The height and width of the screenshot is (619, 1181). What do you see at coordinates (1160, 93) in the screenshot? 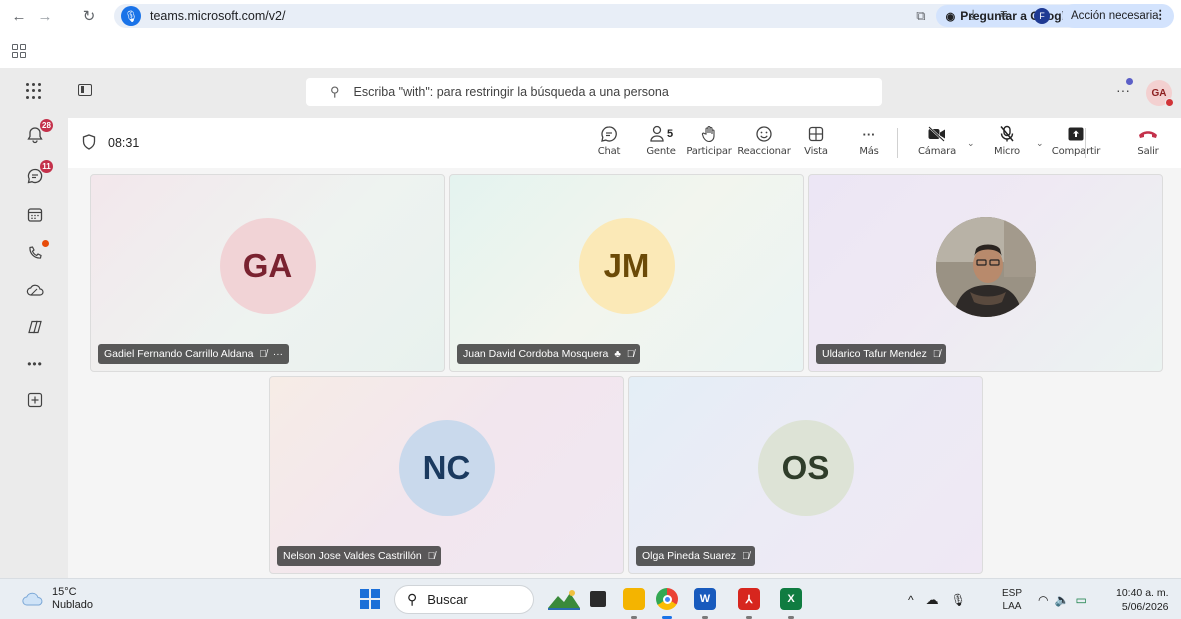
I see `user-avatar: GA` at bounding box center [1160, 93].